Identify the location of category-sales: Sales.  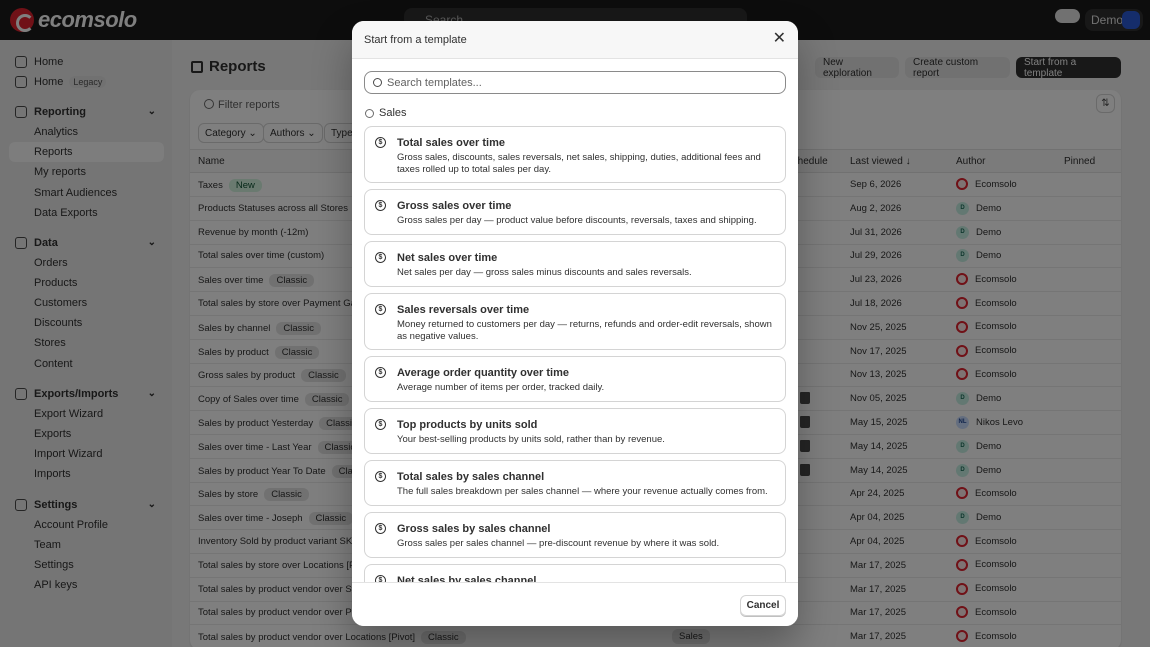
(386, 113).